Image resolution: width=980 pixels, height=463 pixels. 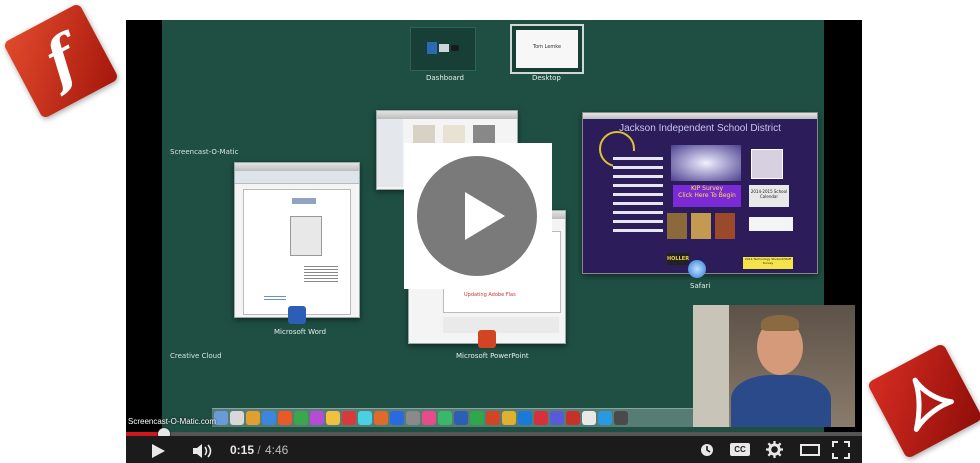 I want to click on presenter-shirt, so click(x=781, y=401).